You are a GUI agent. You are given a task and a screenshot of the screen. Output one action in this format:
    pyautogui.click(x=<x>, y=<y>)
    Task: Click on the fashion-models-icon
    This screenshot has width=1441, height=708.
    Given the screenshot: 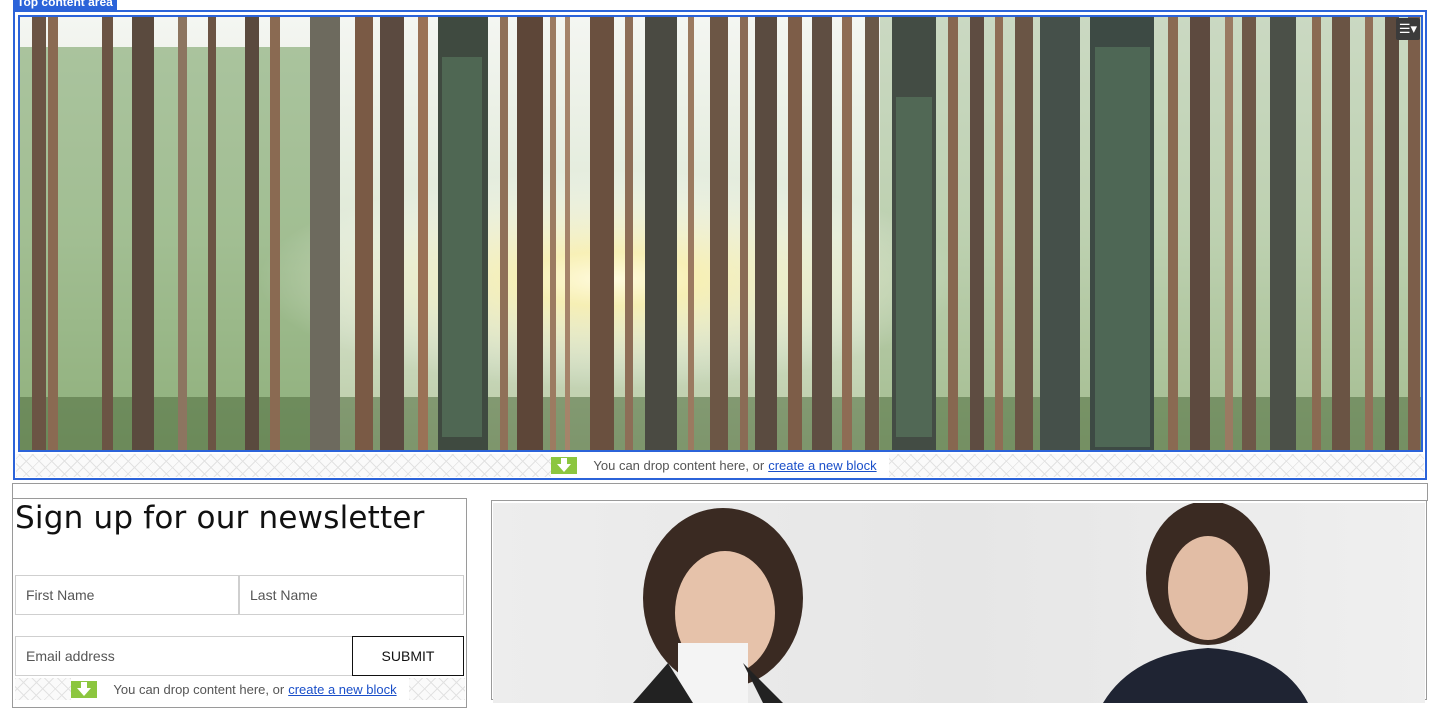 What is the action you would take?
    pyautogui.click(x=970, y=603)
    